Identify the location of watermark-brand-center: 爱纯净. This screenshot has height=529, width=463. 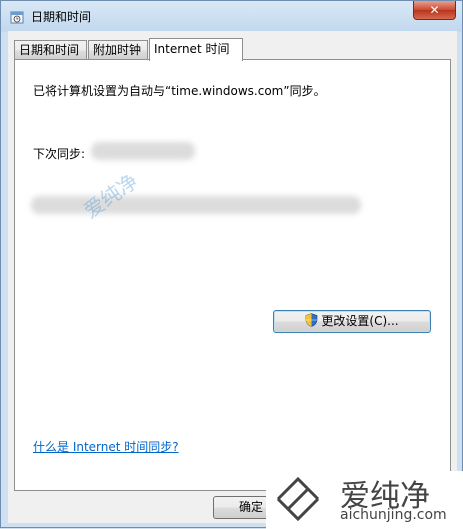
(111, 195).